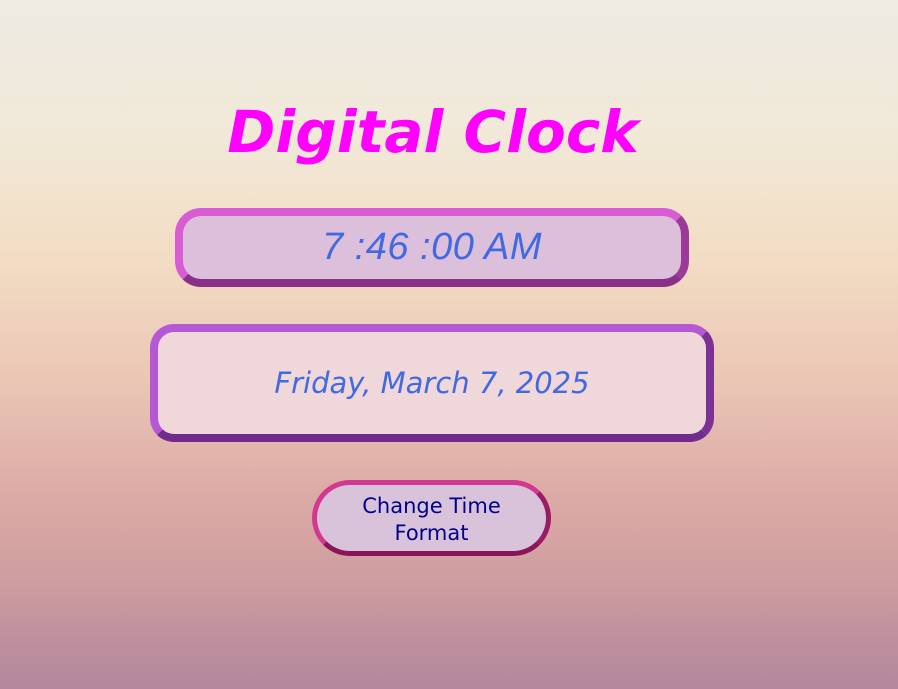 The image size is (898, 689). I want to click on time-display: 7 :46 :00 AM, so click(432, 247).